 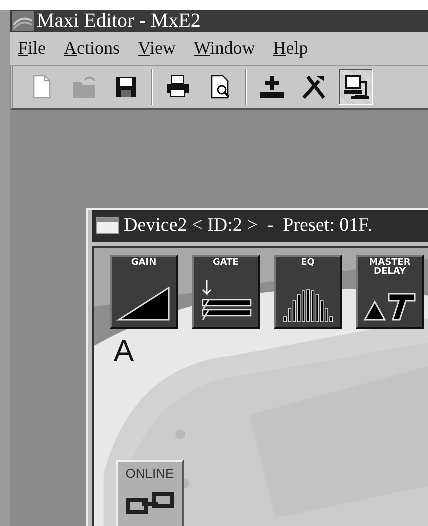 I want to click on module-button: MASTER DELAY, so click(x=390, y=292).